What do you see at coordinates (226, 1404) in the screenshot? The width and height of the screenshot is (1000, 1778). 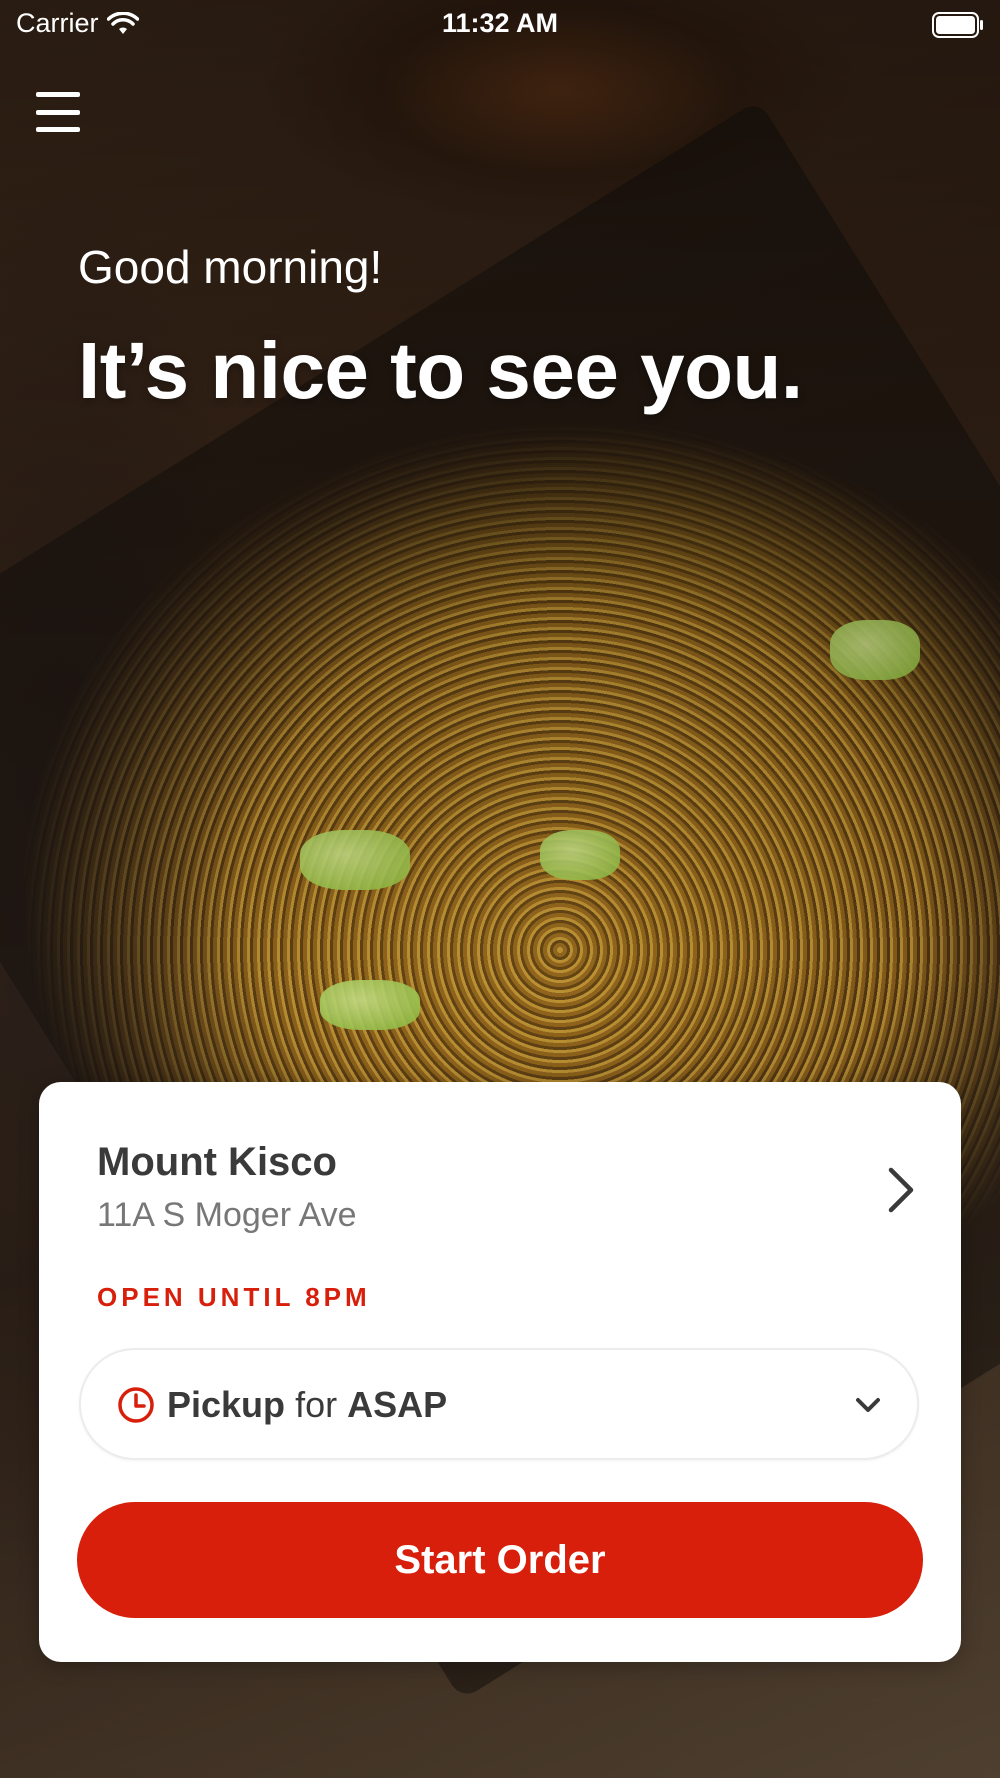 I see `order-mode-type: Pickup` at bounding box center [226, 1404].